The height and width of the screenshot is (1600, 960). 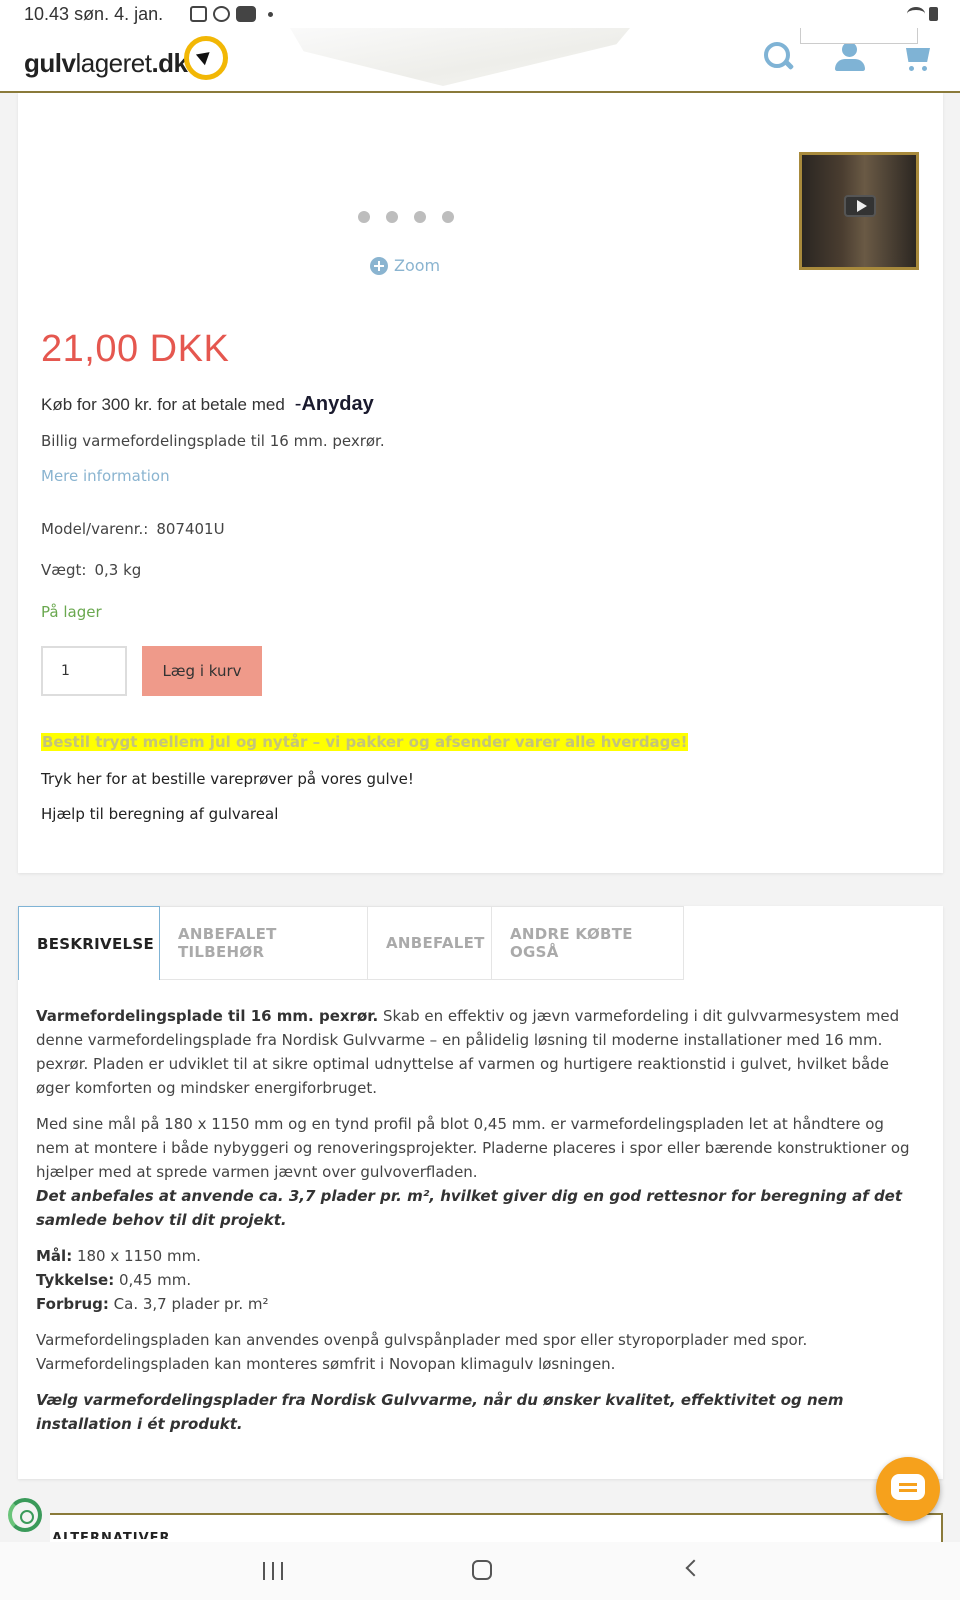 What do you see at coordinates (270, 14) in the screenshot?
I see `more-notifications-icon` at bounding box center [270, 14].